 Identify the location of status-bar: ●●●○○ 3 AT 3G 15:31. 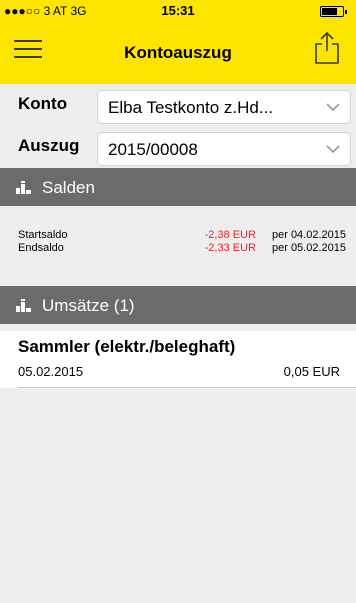
(178, 11).